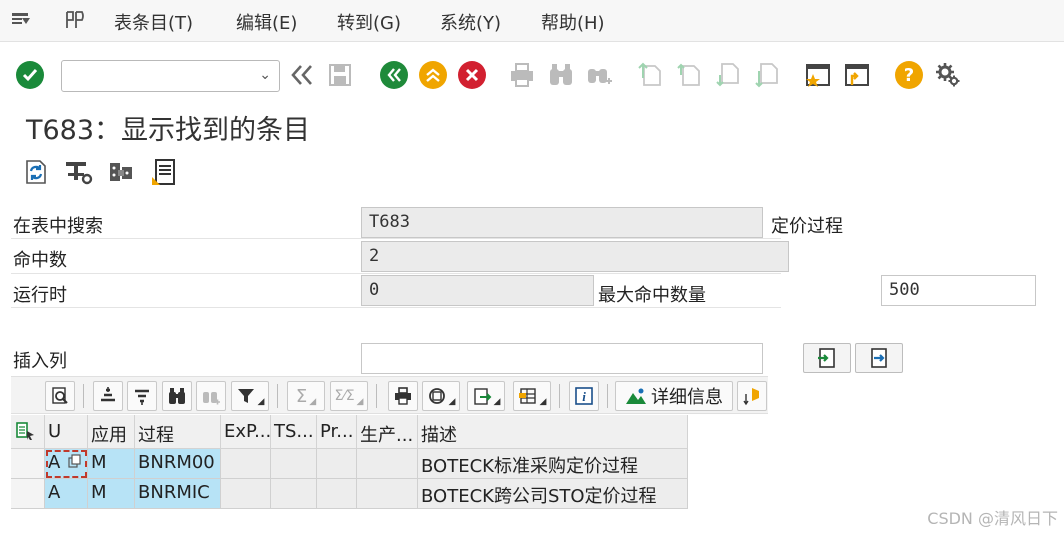 The image size is (1064, 535). I want to click on binoculars-plus-icon, so click(211, 398).